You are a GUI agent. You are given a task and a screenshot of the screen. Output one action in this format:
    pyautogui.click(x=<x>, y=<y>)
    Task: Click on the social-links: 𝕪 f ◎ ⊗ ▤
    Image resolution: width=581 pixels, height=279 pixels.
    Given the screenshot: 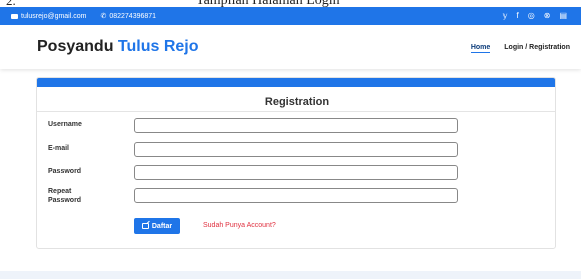 What is the action you would take?
    pyautogui.click(x=535, y=15)
    